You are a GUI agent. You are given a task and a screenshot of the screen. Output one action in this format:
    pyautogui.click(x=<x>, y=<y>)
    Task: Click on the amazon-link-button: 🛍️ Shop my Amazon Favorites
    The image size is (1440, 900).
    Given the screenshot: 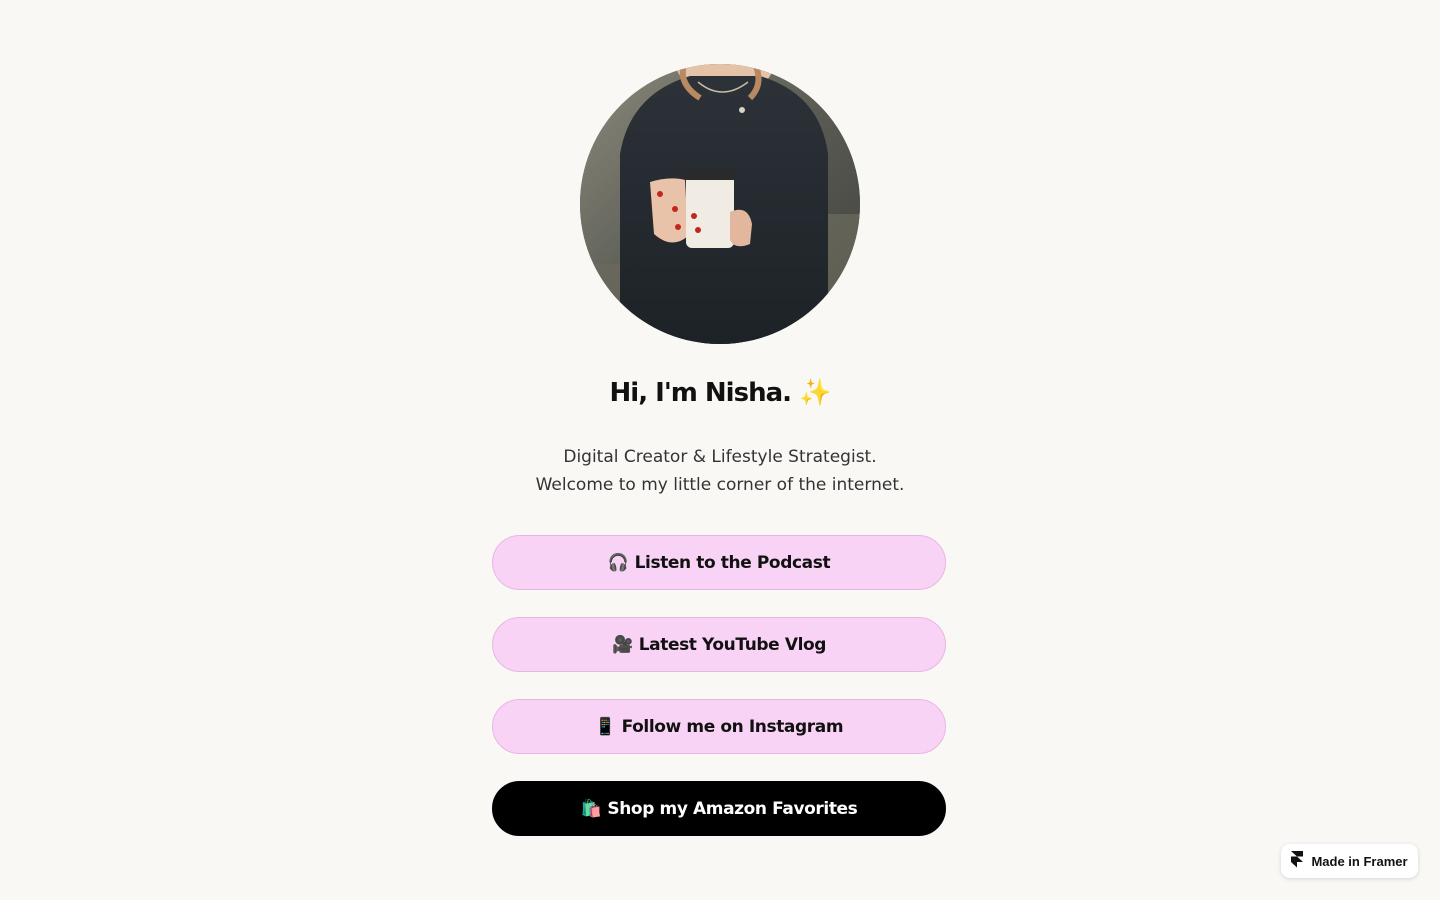 What is the action you would take?
    pyautogui.click(x=719, y=808)
    